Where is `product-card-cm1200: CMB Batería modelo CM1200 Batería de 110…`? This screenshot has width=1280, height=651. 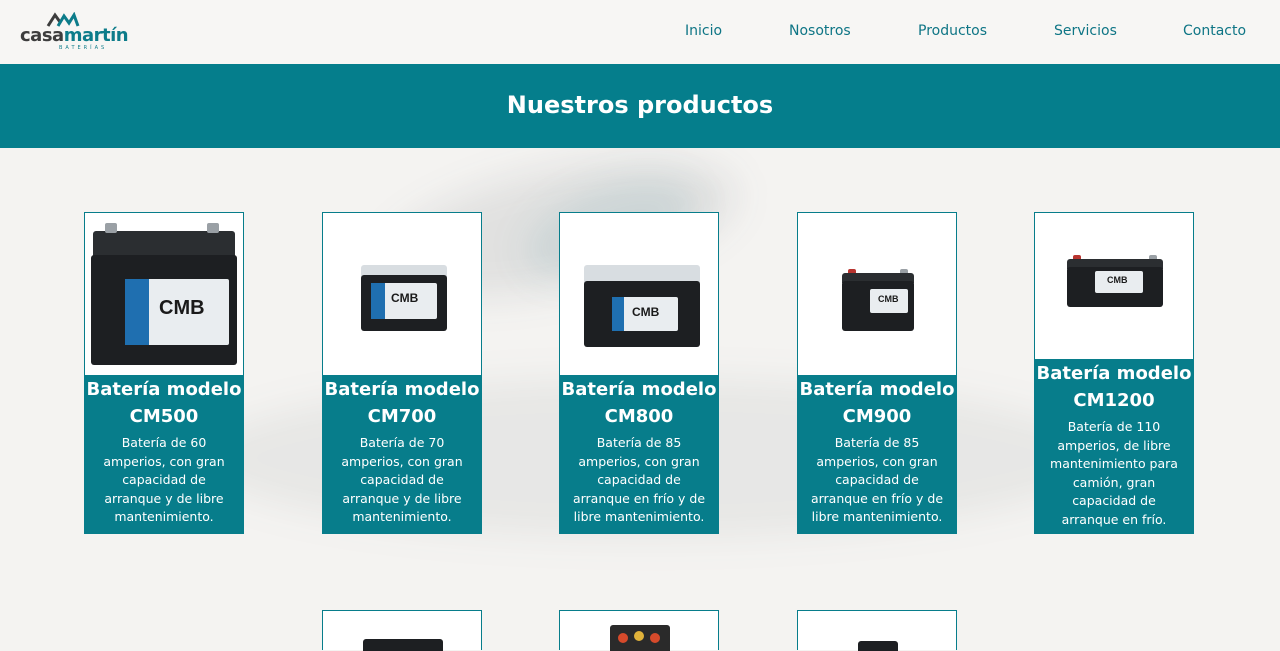 product-card-cm1200: CMB Batería modelo CM1200 Batería de 110… is located at coordinates (1114, 373).